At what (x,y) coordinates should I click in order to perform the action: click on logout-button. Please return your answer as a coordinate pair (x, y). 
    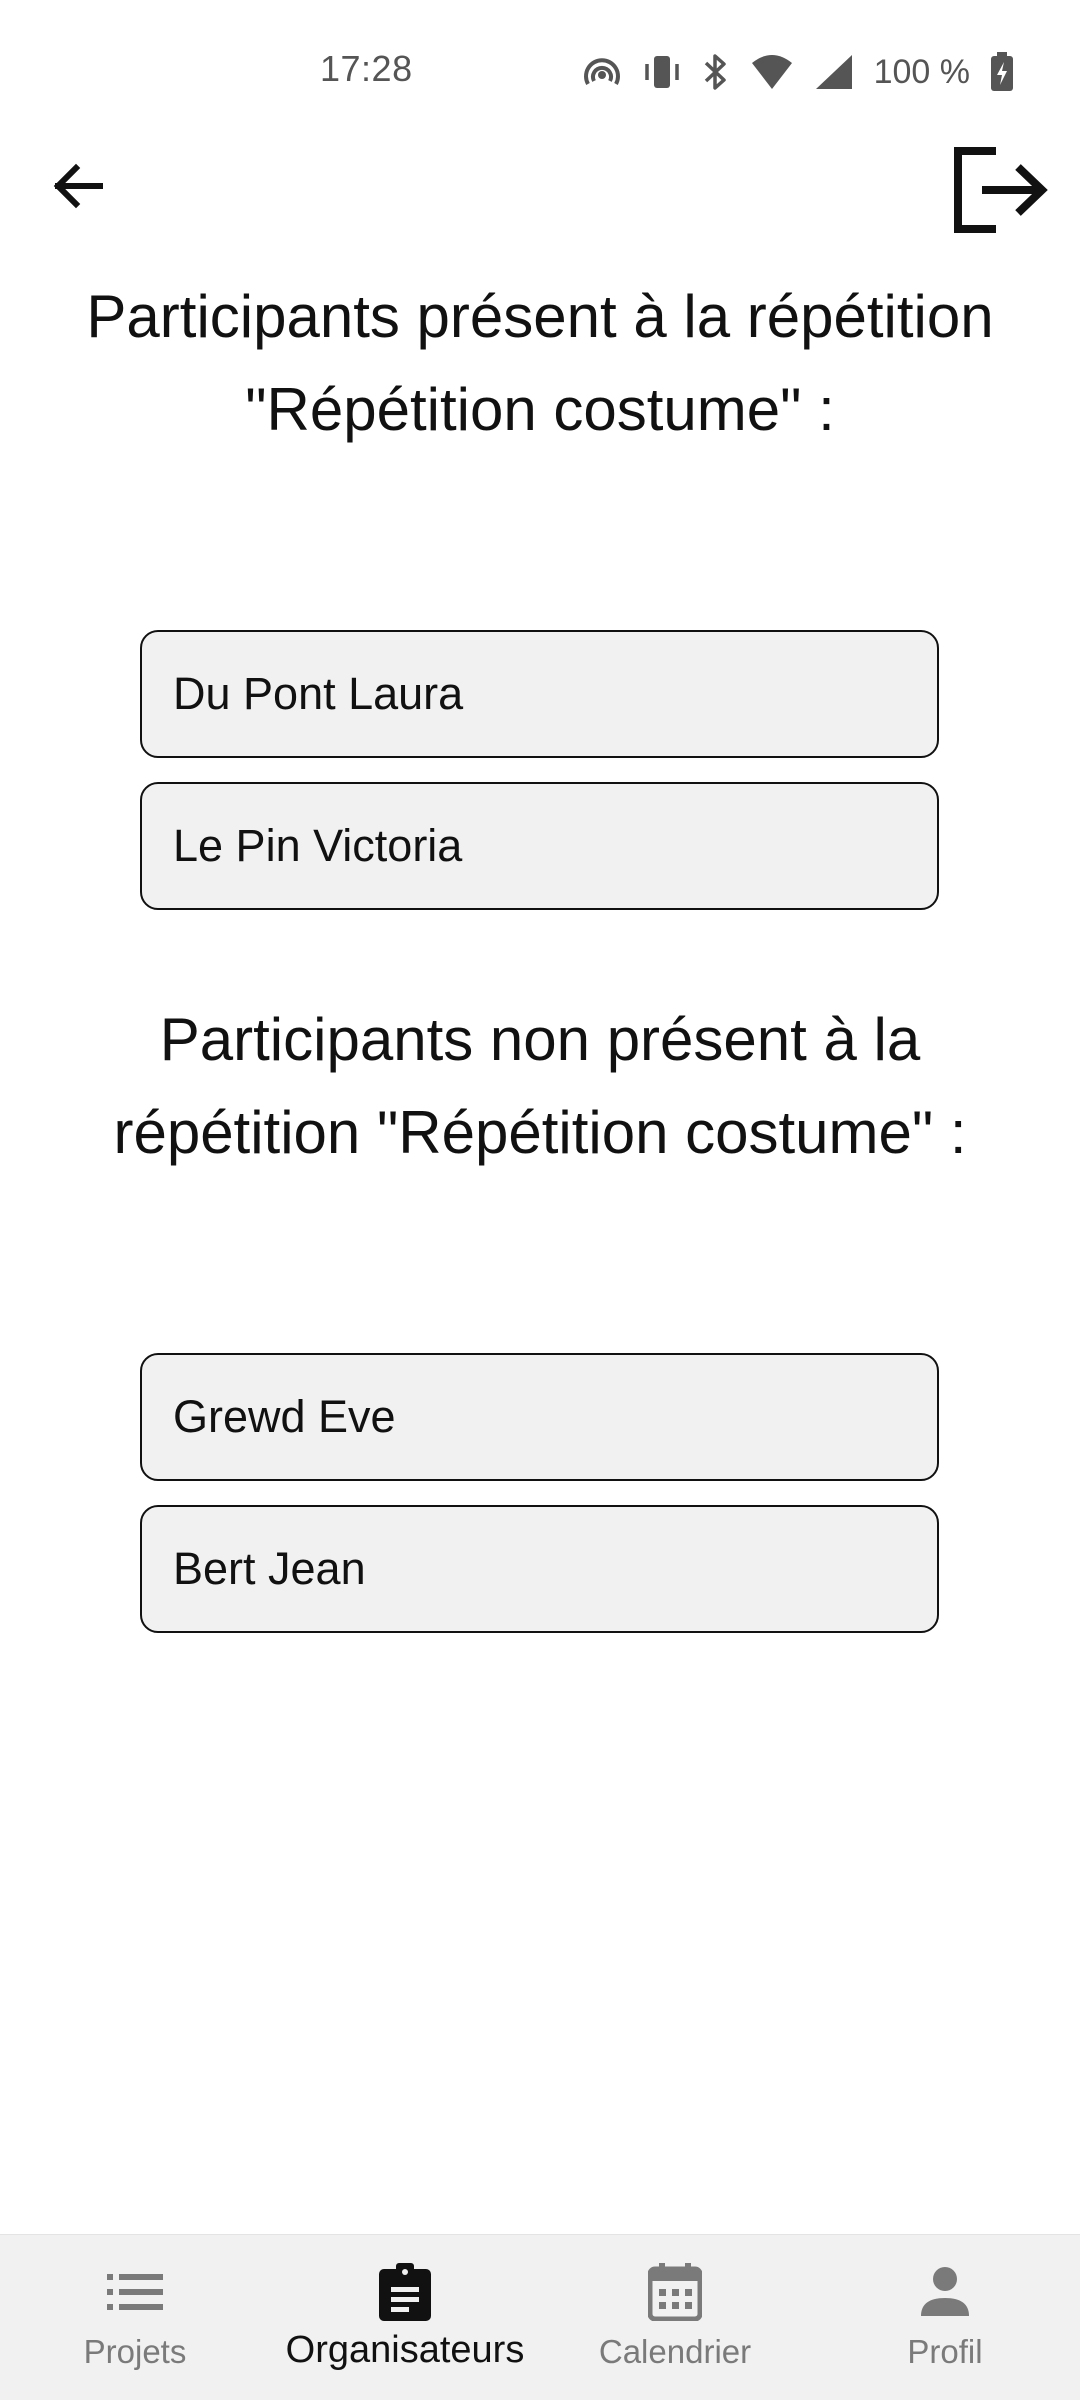
    Looking at the image, I should click on (1000, 190).